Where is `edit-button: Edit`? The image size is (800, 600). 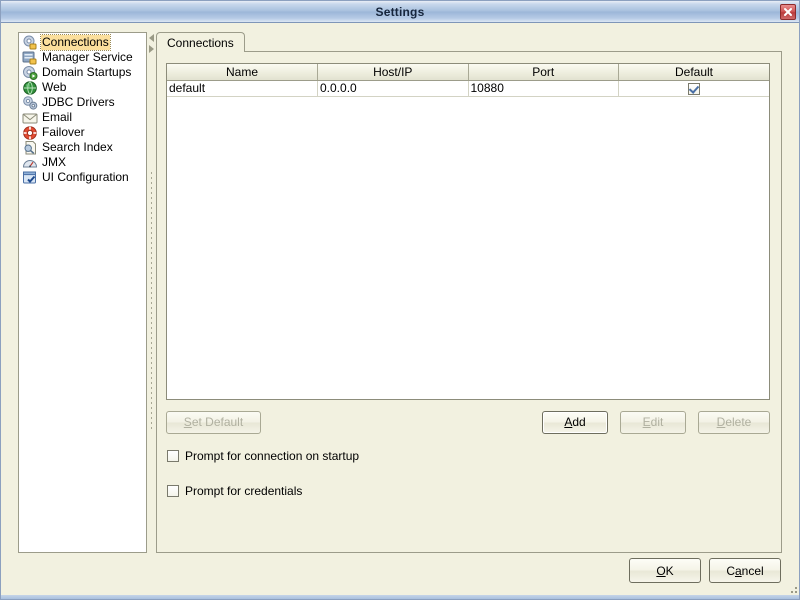
edit-button: Edit is located at coordinates (653, 422).